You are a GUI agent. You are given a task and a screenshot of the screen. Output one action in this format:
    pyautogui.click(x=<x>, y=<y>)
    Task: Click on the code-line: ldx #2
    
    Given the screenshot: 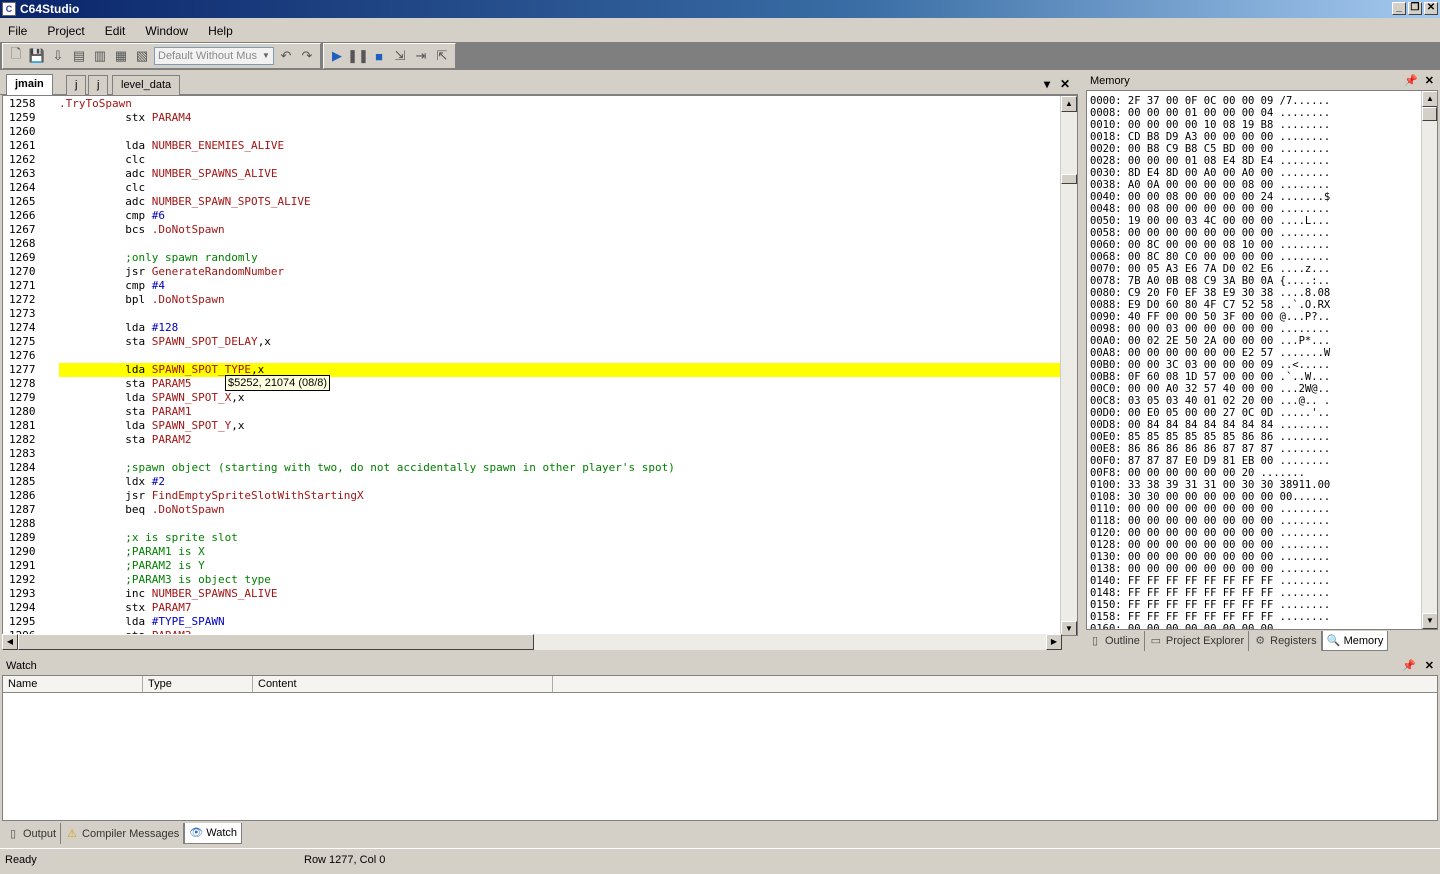 What is the action you would take?
    pyautogui.click(x=112, y=482)
    